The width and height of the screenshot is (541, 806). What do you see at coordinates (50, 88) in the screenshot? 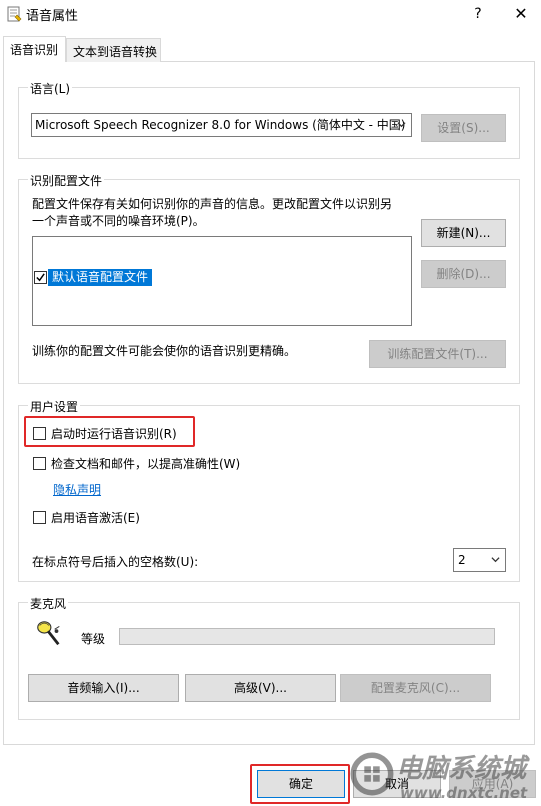
I see `language-group-label: 语言(L)` at bounding box center [50, 88].